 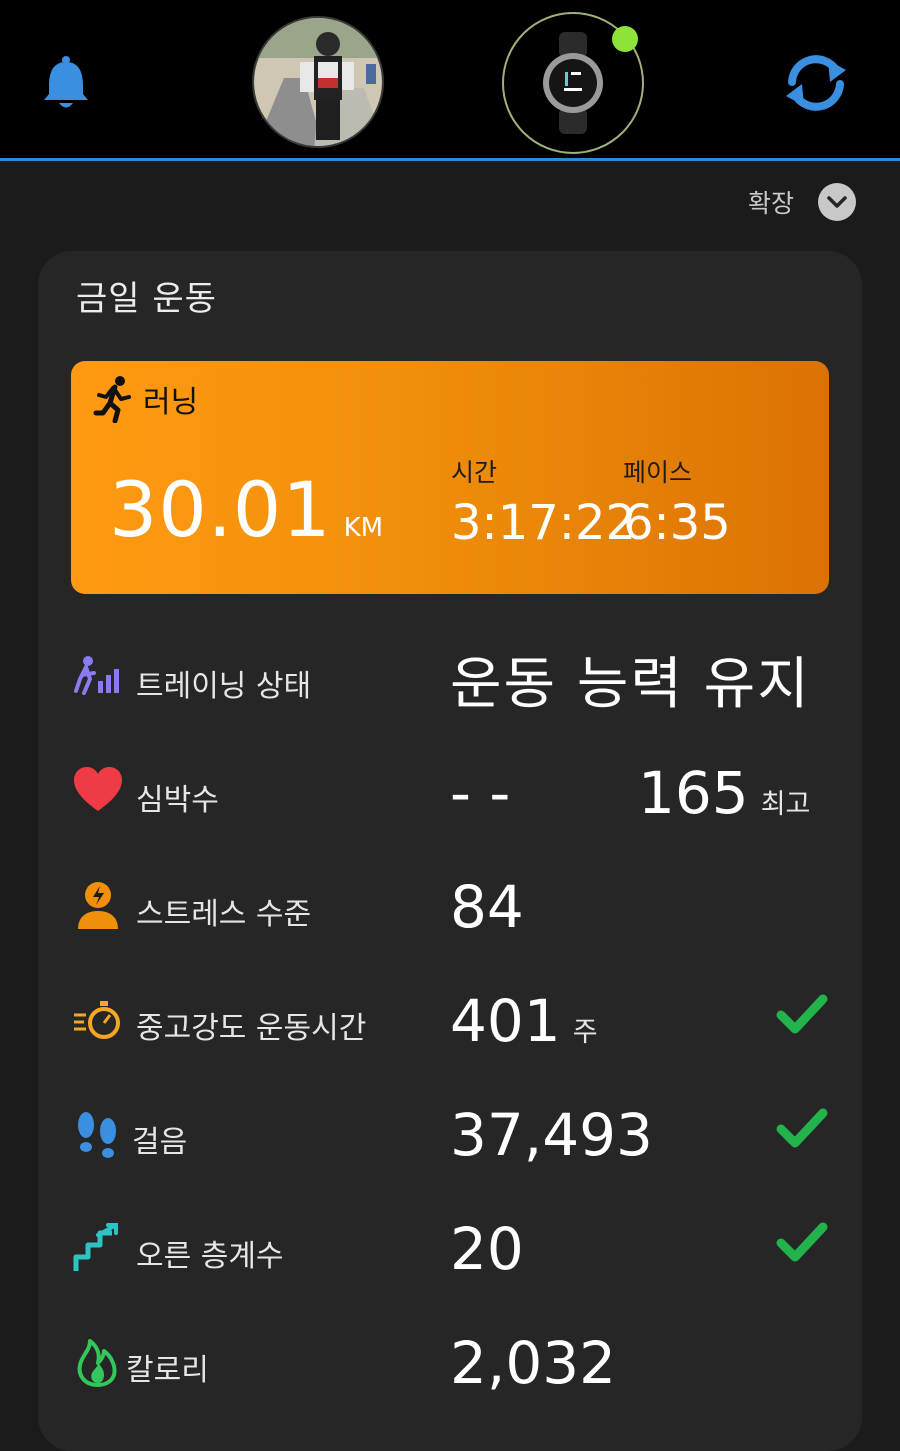 I want to click on time-value: 3:17:22, so click(x=544, y=523).